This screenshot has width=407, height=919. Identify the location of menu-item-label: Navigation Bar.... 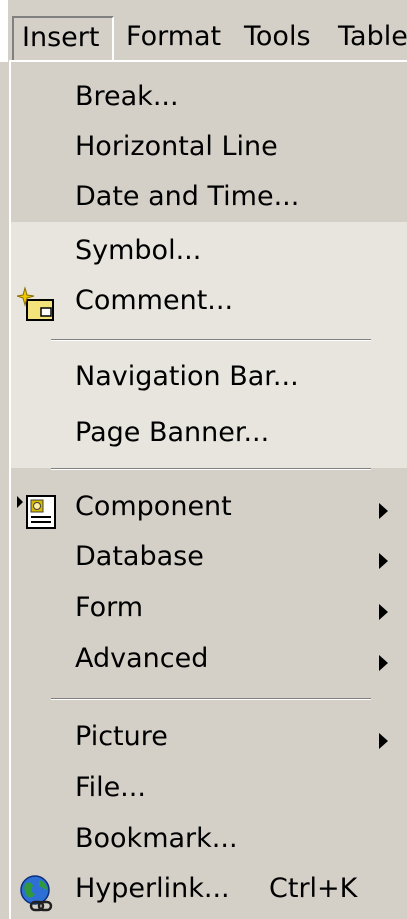
(187, 376).